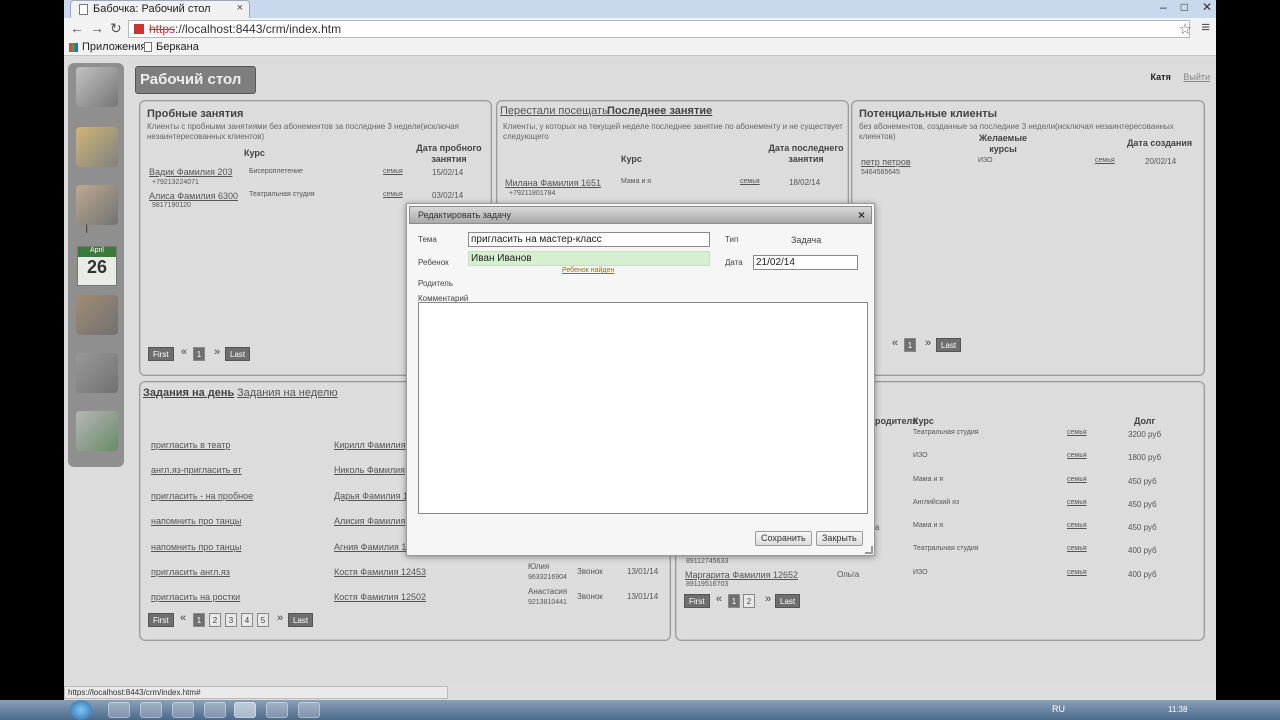 The height and width of the screenshot is (720, 1280). What do you see at coordinates (895, 343) in the screenshot?
I see `potential-prev-arrow: «` at bounding box center [895, 343].